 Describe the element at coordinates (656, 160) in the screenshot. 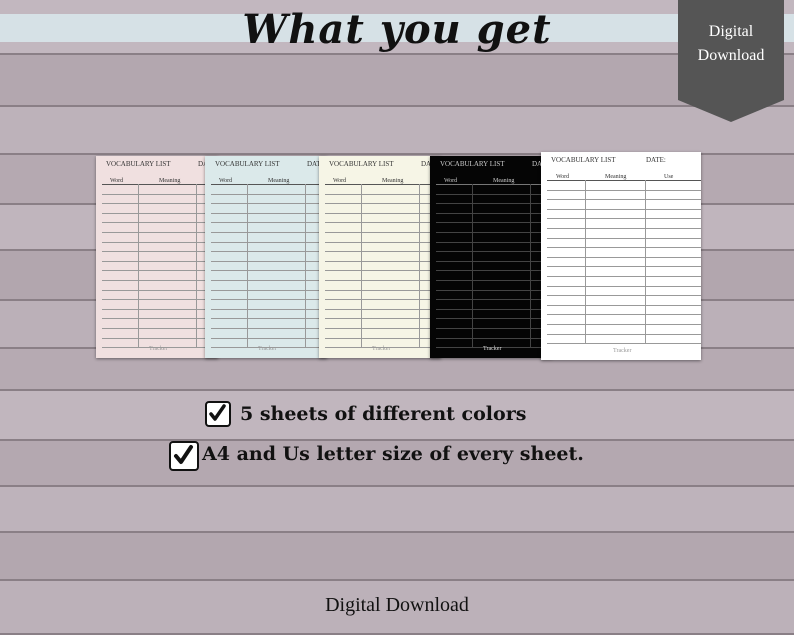

I see `sheet-date-label: DATE:` at that location.